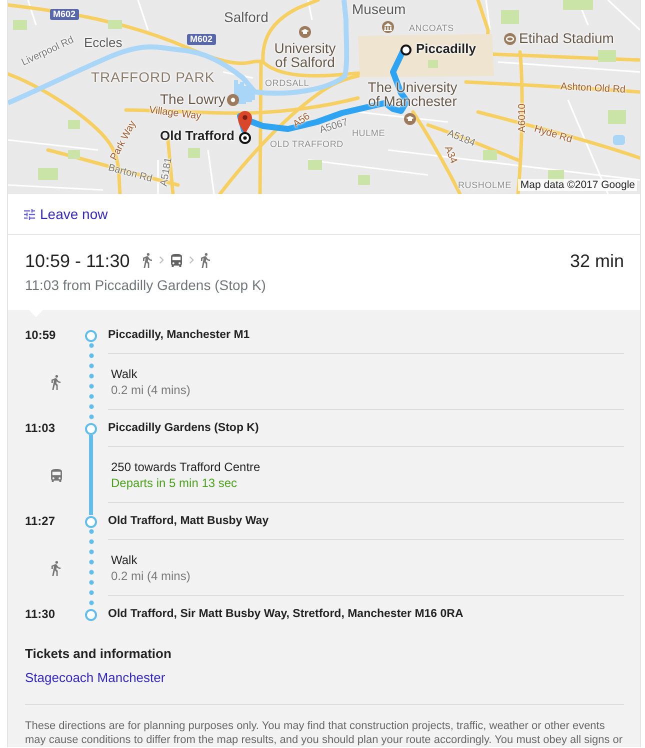 This screenshot has height=748, width=645. Describe the element at coordinates (523, 118) in the screenshot. I see `road-label: A6010` at that location.